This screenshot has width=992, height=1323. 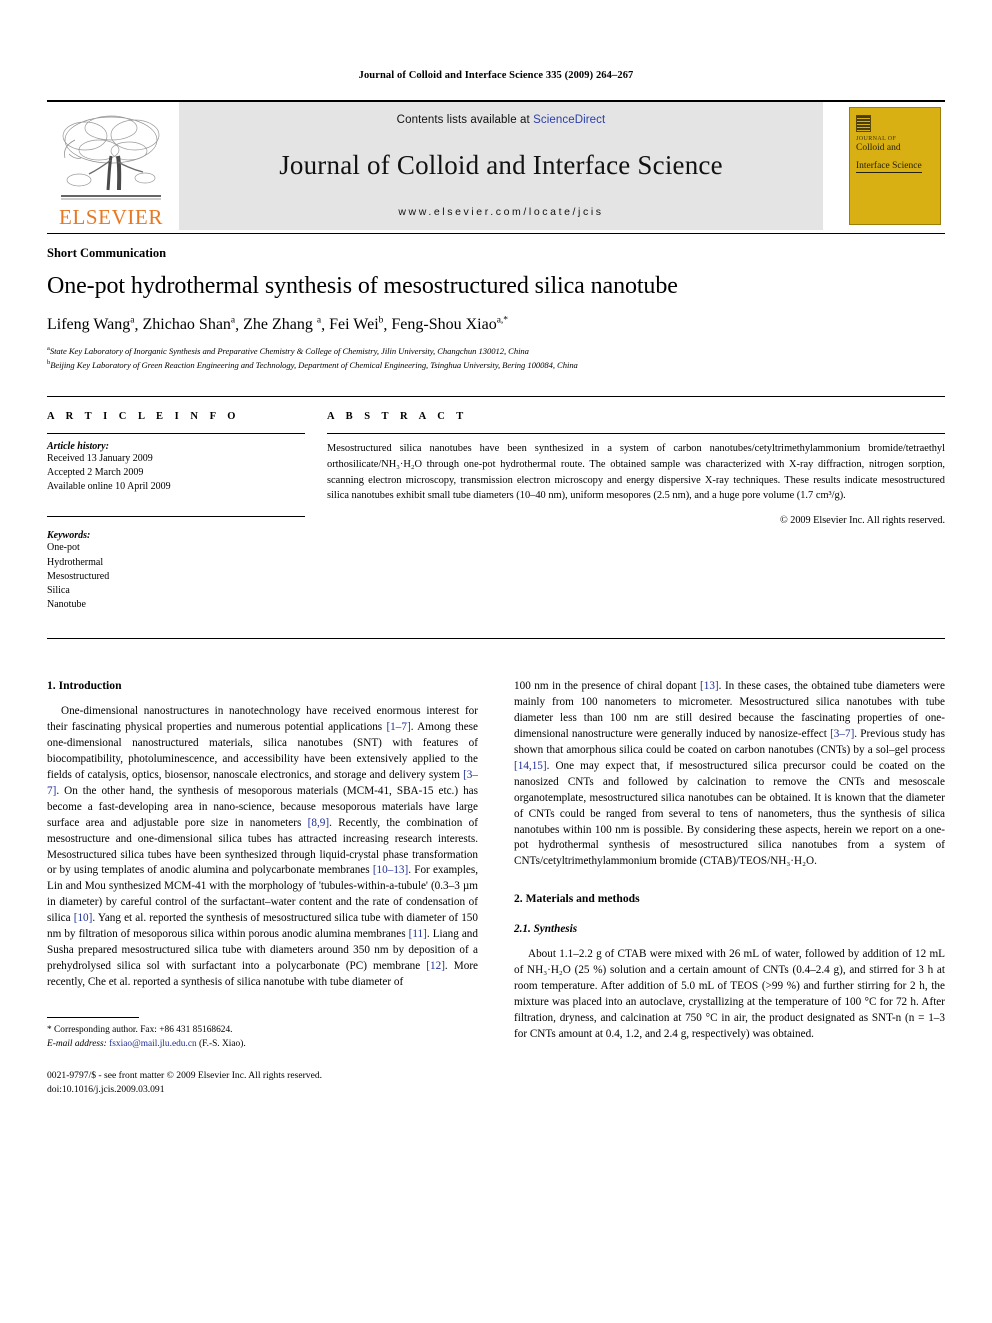 What do you see at coordinates (863, 123) in the screenshot?
I see `cover-emblem-icon` at bounding box center [863, 123].